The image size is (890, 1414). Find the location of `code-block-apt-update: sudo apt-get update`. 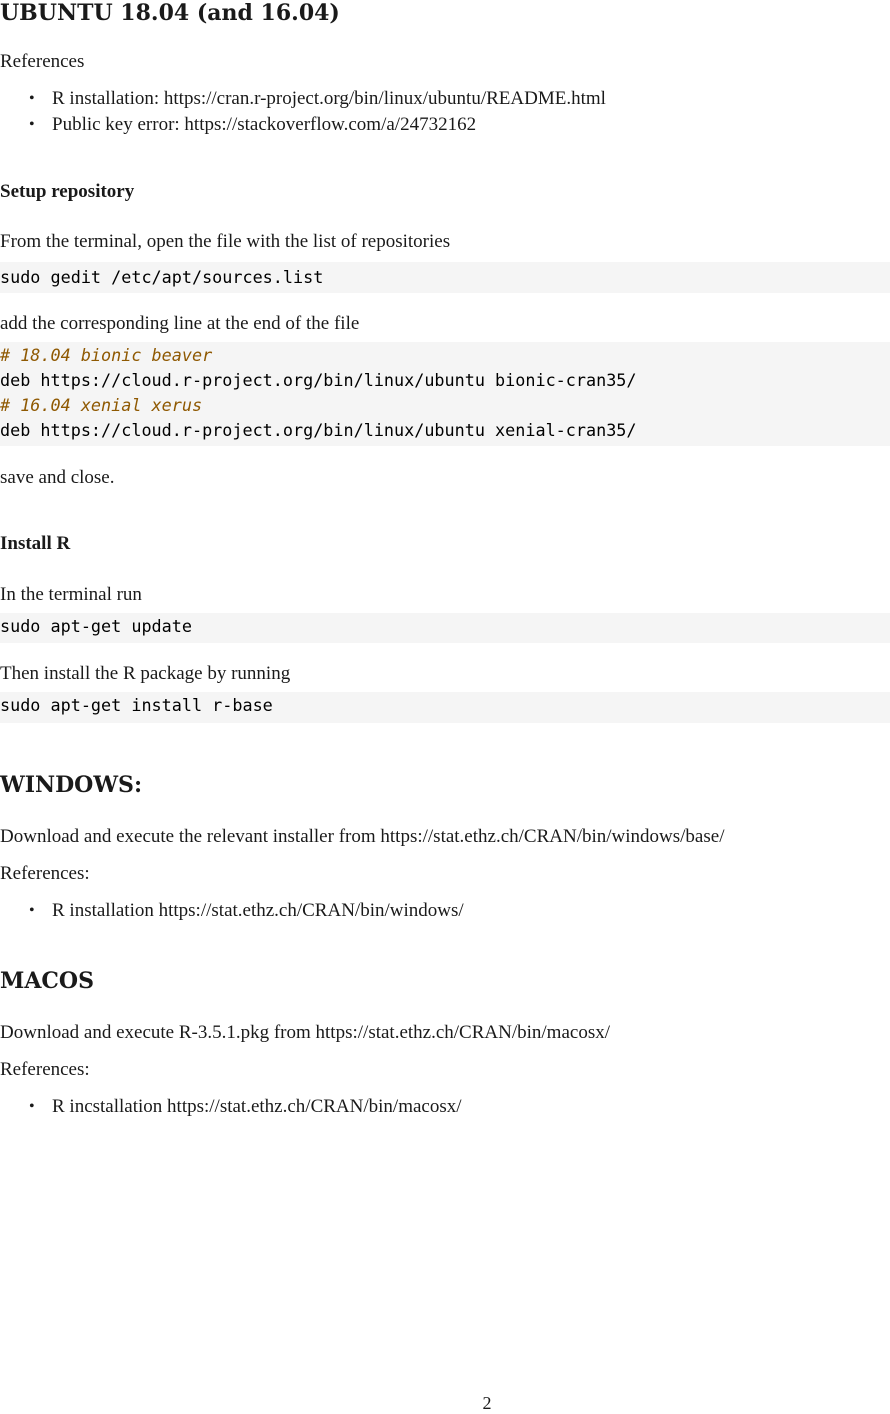

code-block-apt-update: sudo apt-get update is located at coordinates (445, 628).